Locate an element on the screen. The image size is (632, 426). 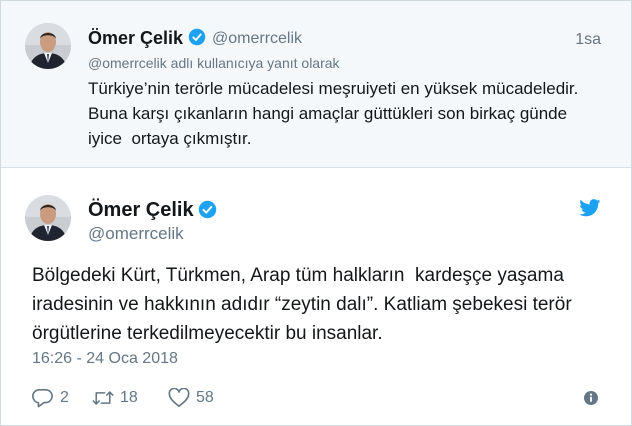
reply-icon is located at coordinates (42, 398).